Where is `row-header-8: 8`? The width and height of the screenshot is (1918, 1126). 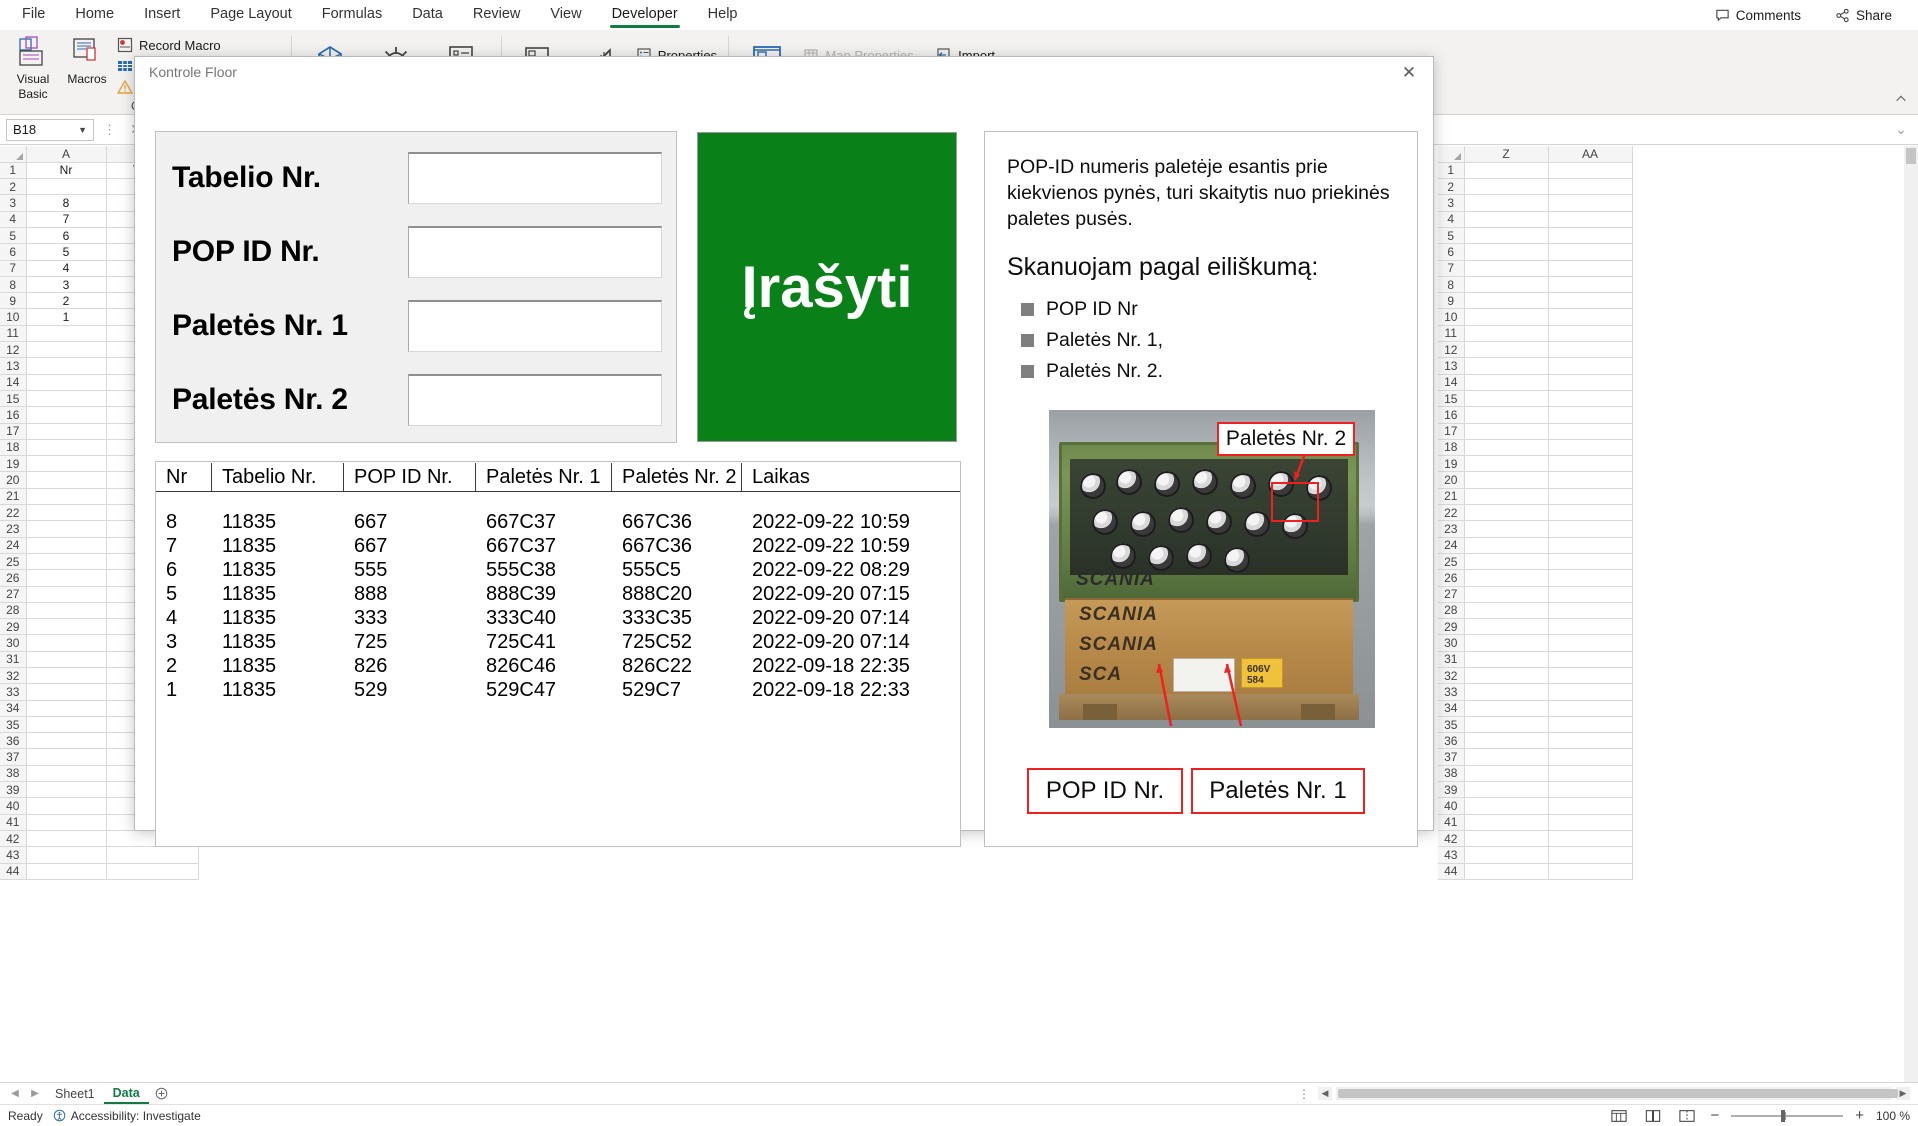 row-header-8: 8 is located at coordinates (1451, 285).